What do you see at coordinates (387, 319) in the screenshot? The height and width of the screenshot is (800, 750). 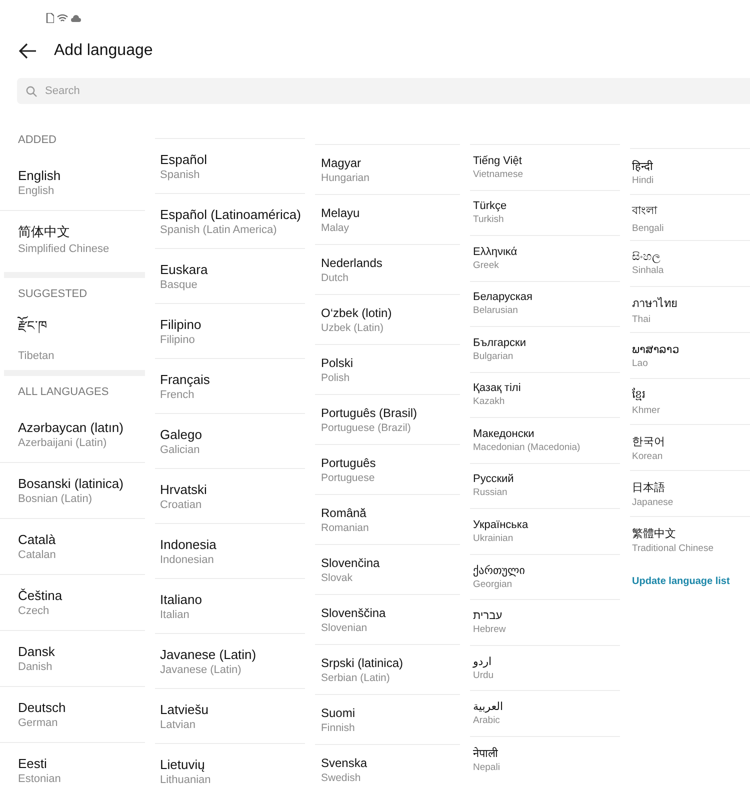 I see `language-item: O‘zbek (lotin) Uzbek (Latin)` at bounding box center [387, 319].